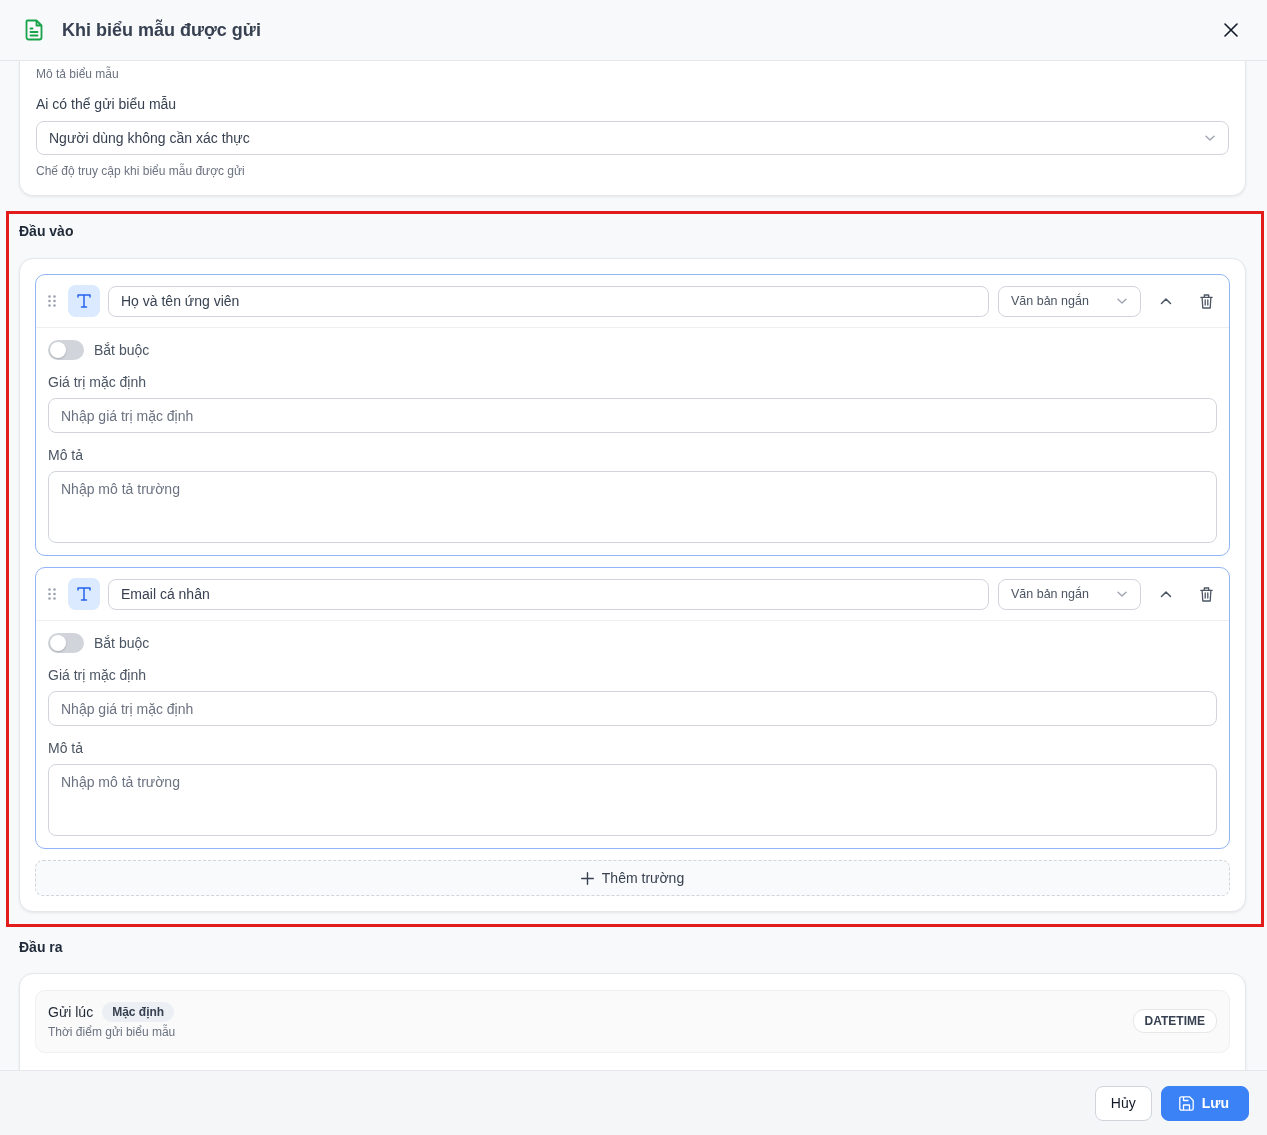 This screenshot has height=1135, width=1267. Describe the element at coordinates (107, 104) in the screenshot. I see `field-label: Ai có thể gửi biểu mẫu` at that location.